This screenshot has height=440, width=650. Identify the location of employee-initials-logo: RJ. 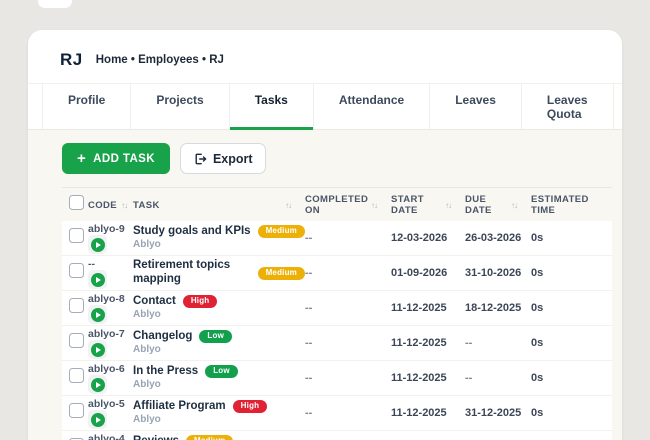
(71, 59).